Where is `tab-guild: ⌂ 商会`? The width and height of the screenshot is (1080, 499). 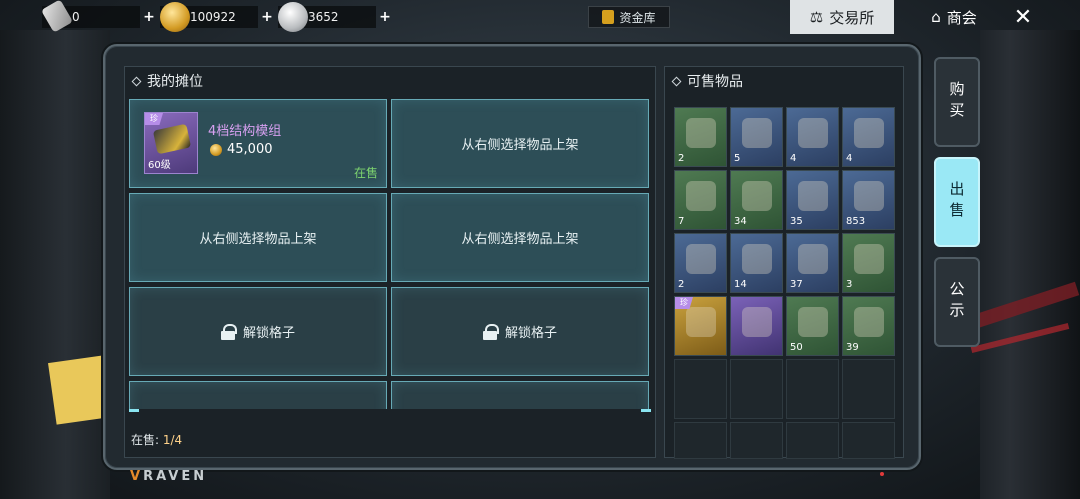
tab-guild: ⌂ 商会 is located at coordinates (954, 17).